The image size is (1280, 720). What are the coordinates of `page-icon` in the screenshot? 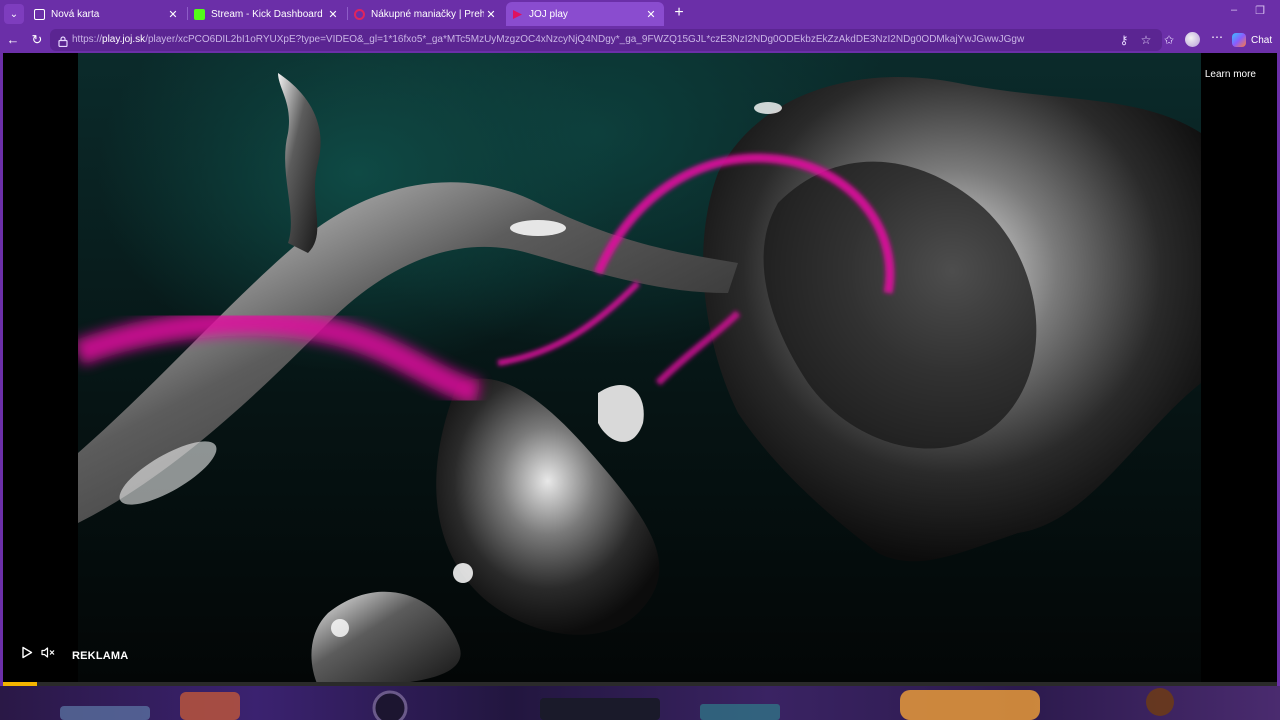 It's located at (39, 14).